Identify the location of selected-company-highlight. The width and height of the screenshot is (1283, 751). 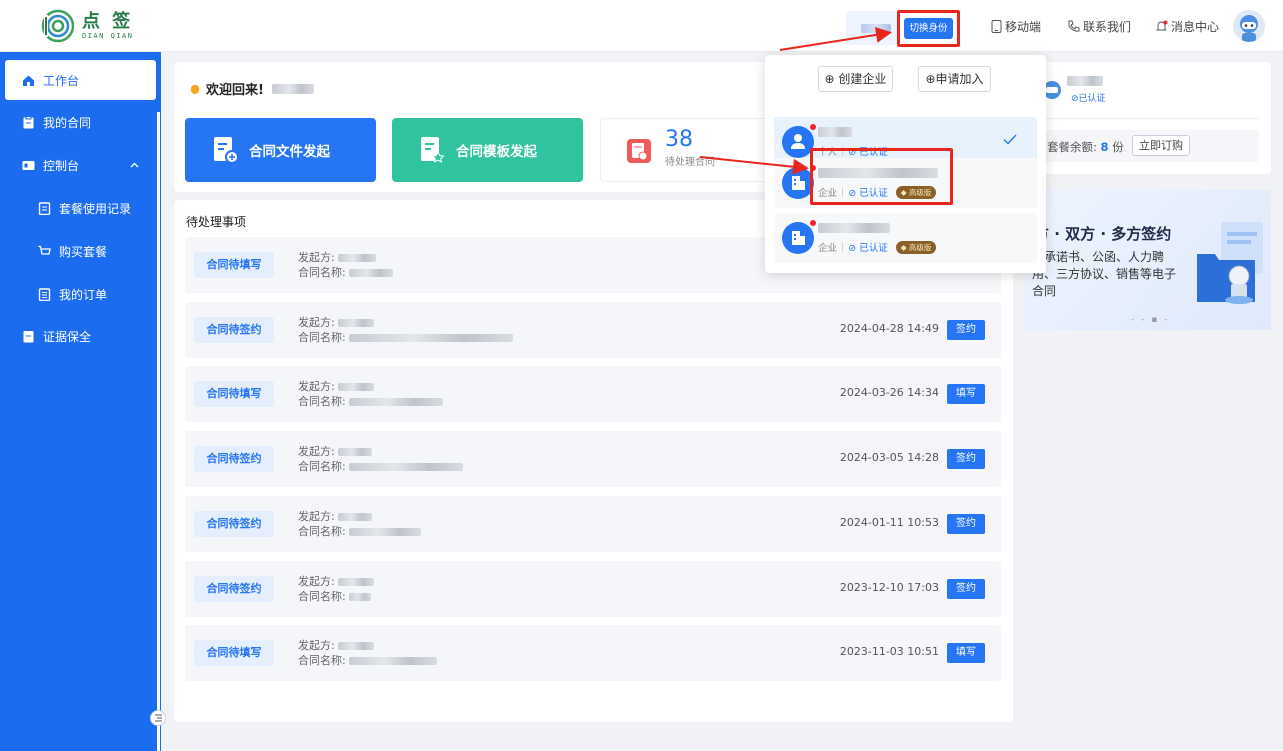
(881, 176).